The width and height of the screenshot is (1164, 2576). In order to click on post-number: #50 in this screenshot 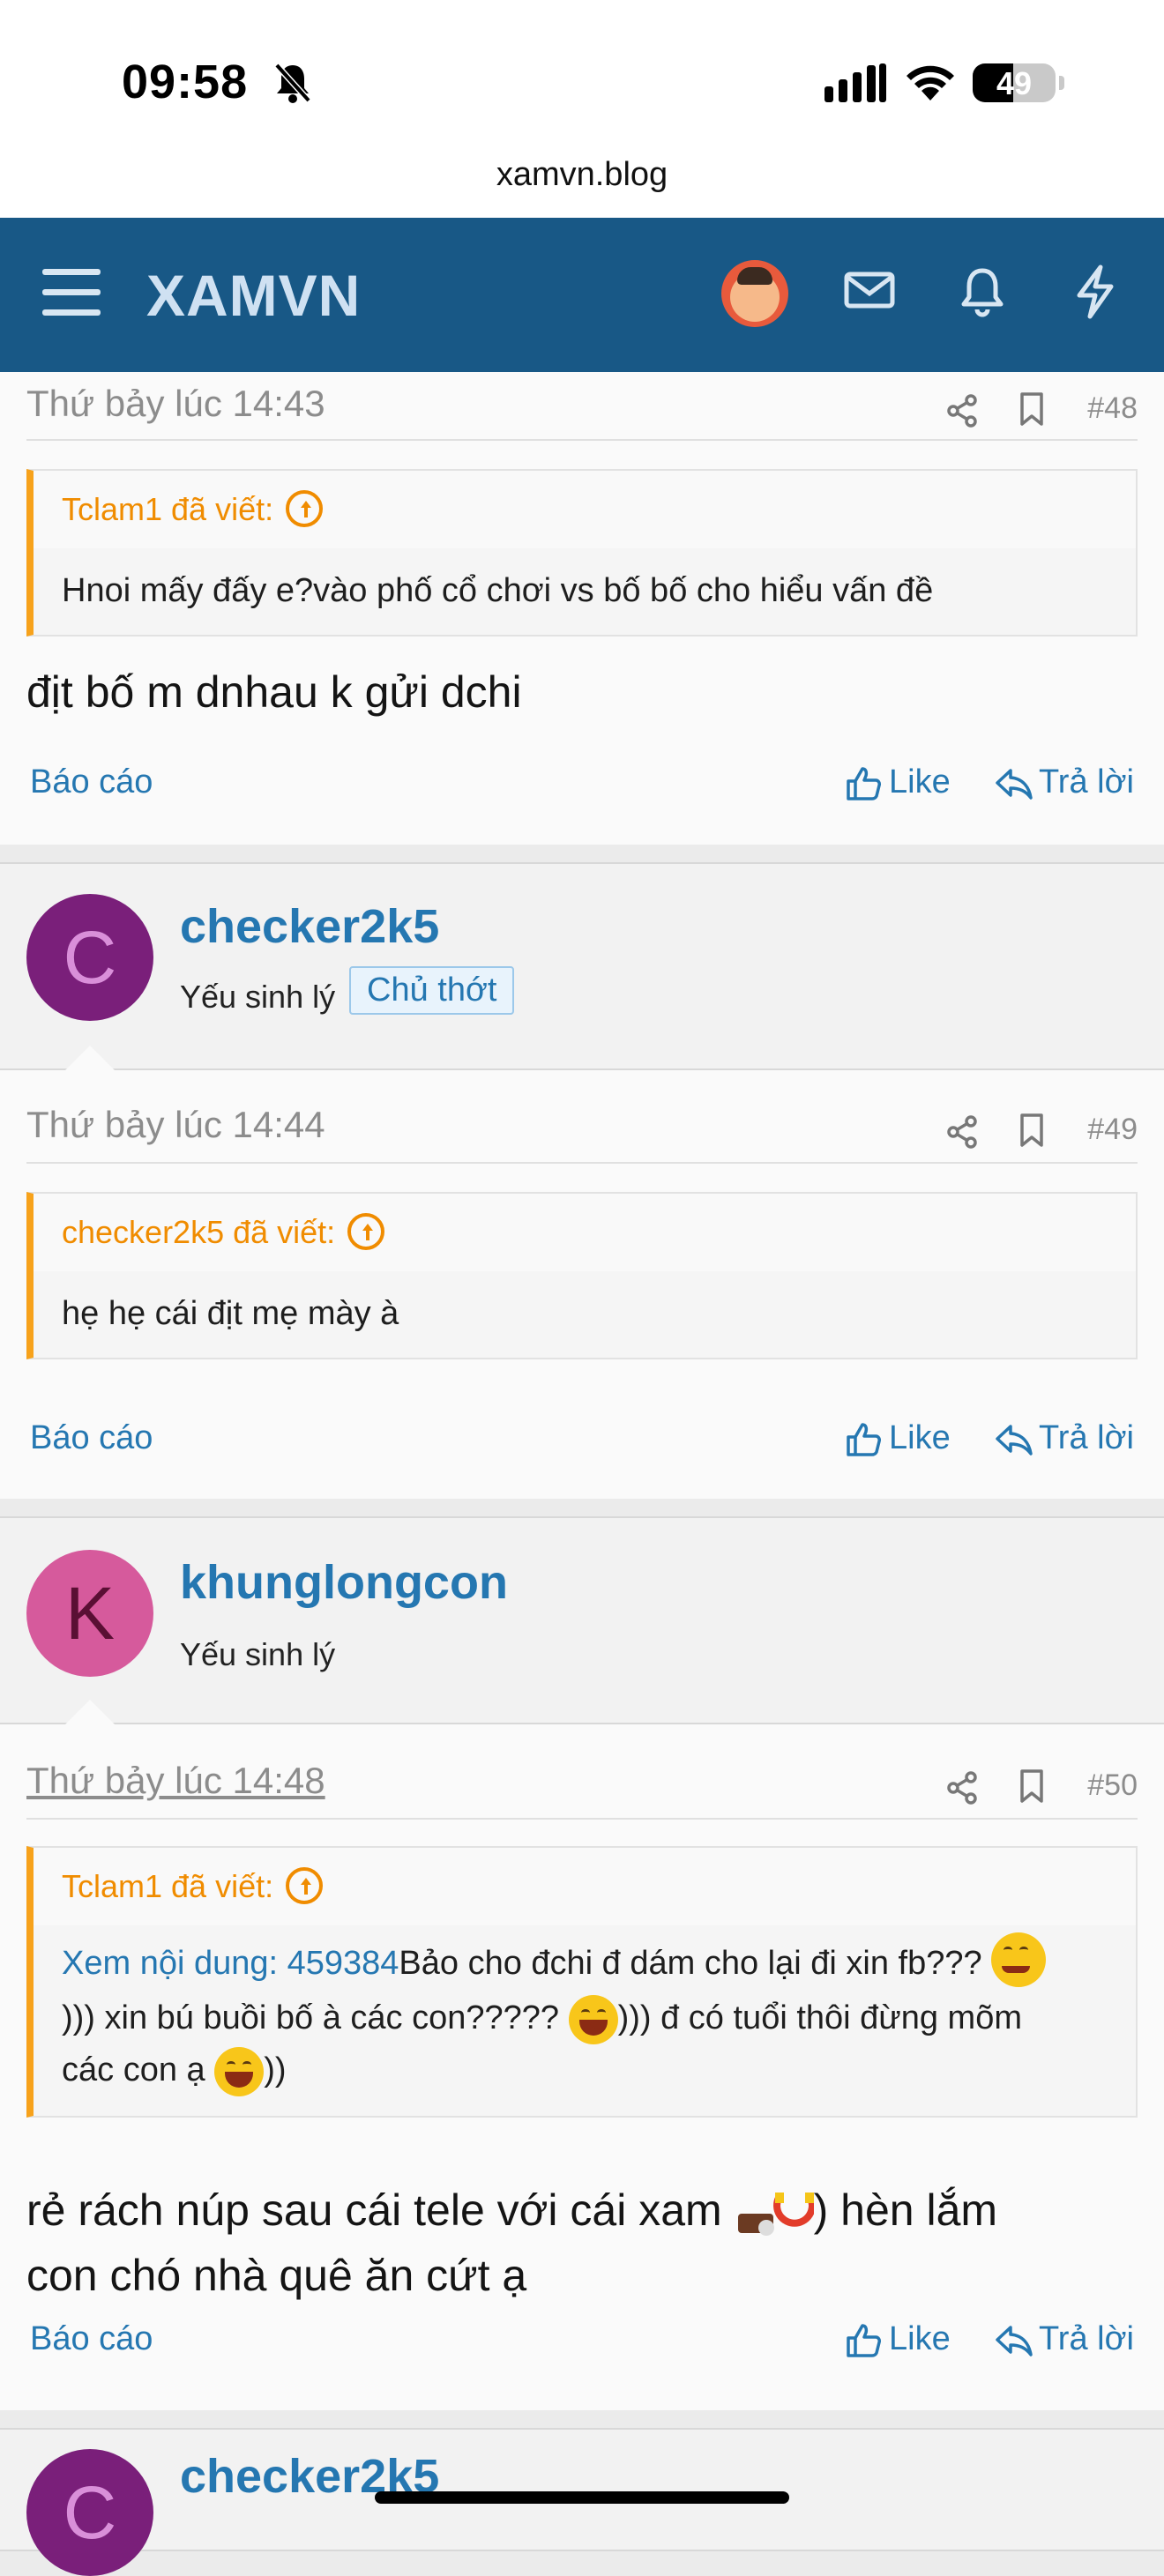, I will do `click(1112, 1786)`.